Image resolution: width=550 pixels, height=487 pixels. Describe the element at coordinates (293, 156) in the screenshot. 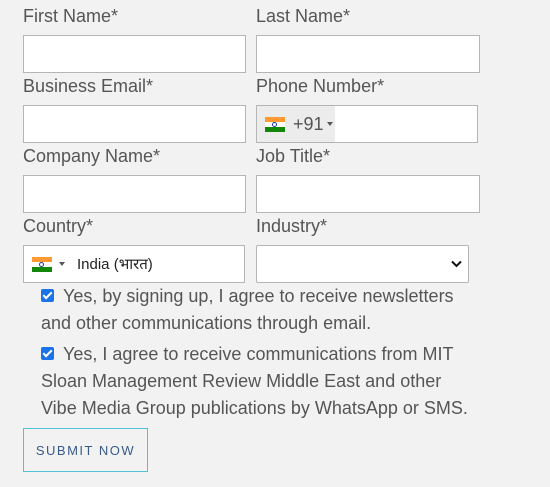

I see `job-title-label: Job Title*` at that location.